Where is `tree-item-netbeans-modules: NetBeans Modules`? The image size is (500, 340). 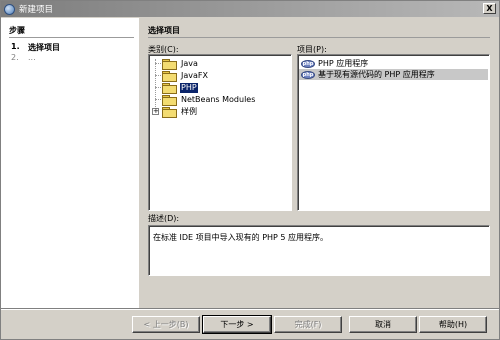
tree-item-netbeans-modules: NetBeans Modules is located at coordinates (209, 100).